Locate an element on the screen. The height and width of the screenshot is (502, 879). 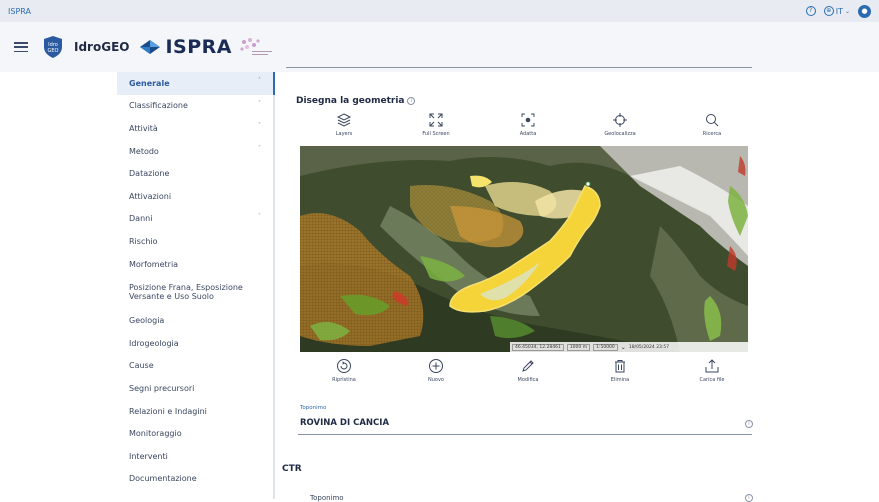
edit-button: Modifica is located at coordinates (528, 370).